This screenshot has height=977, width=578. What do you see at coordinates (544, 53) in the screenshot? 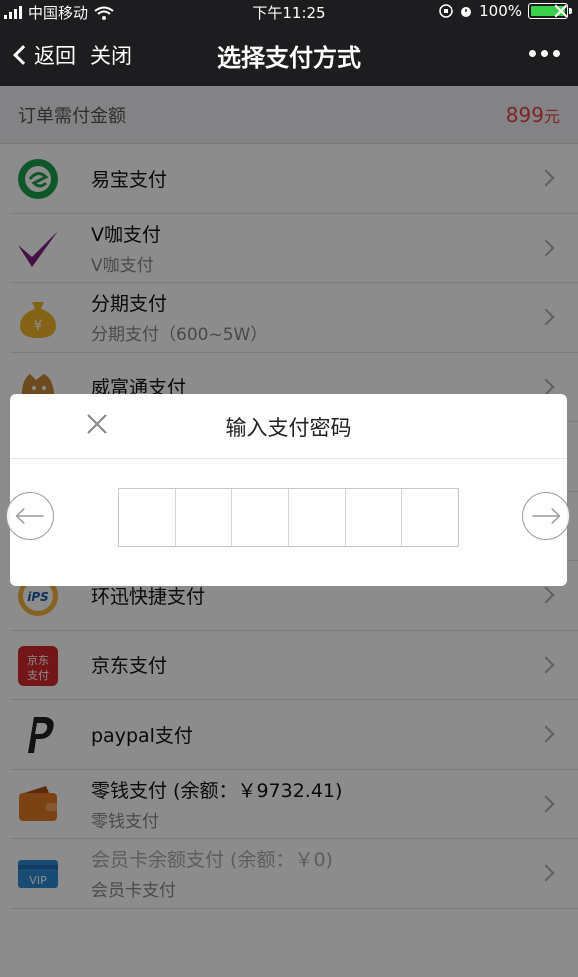
I see `more-options-icon` at bounding box center [544, 53].